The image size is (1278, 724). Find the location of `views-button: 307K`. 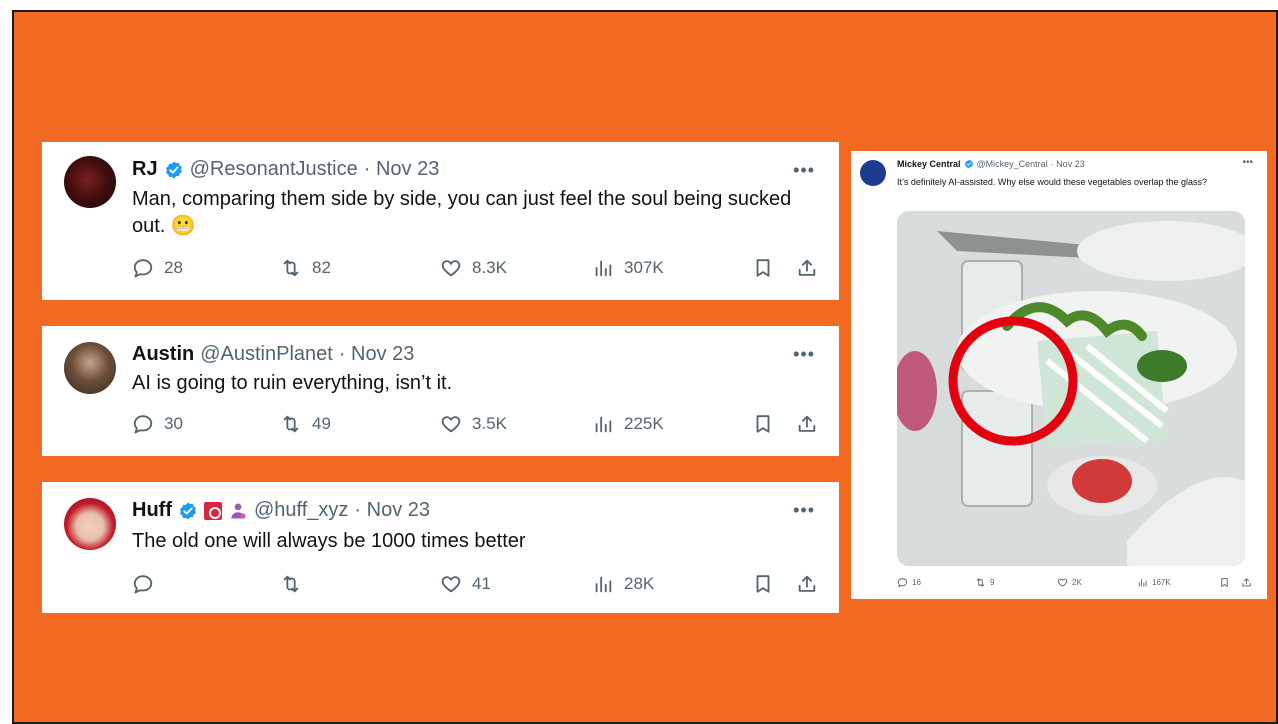

views-button: 307K is located at coordinates (628, 268).